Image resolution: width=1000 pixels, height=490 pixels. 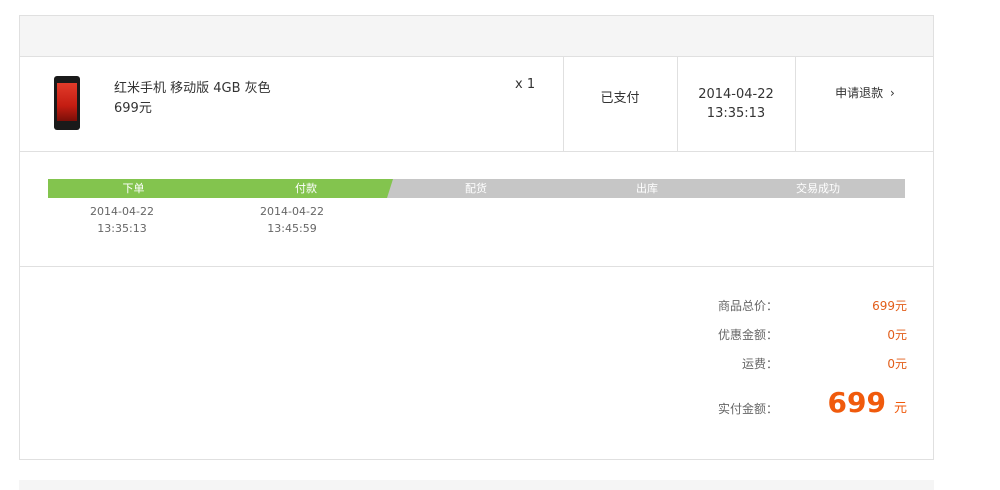 I want to click on step-time: 13:45:59, so click(x=292, y=228).